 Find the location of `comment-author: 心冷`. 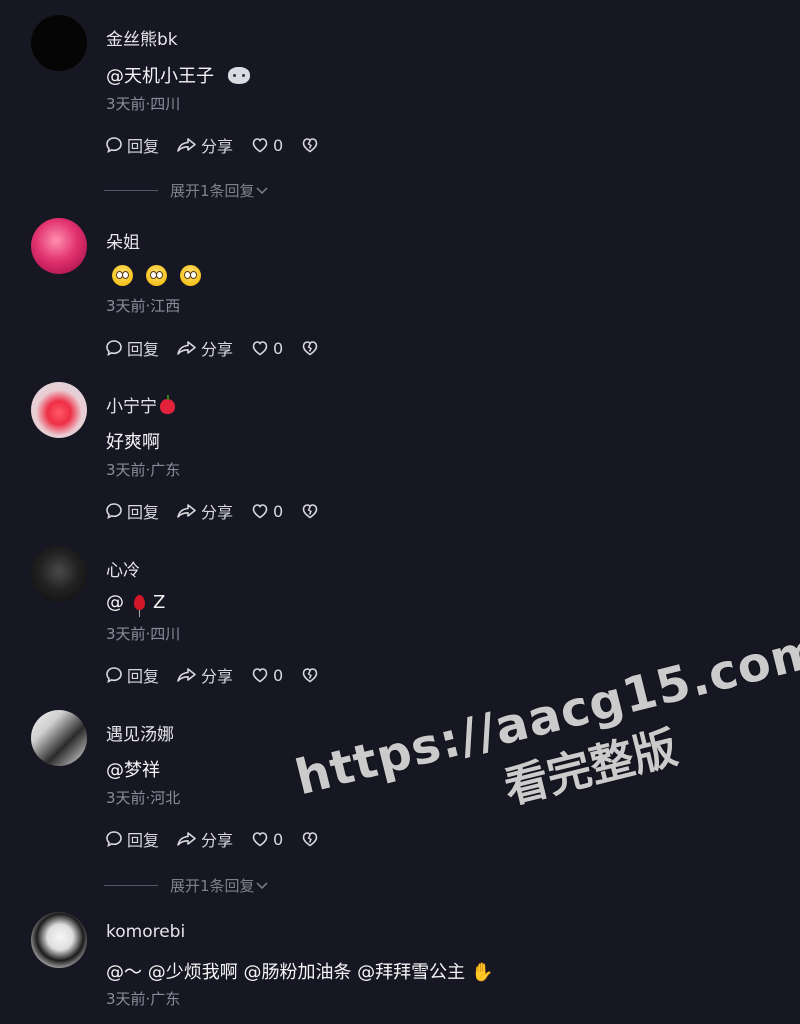

comment-author: 心冷 is located at coordinates (123, 568).